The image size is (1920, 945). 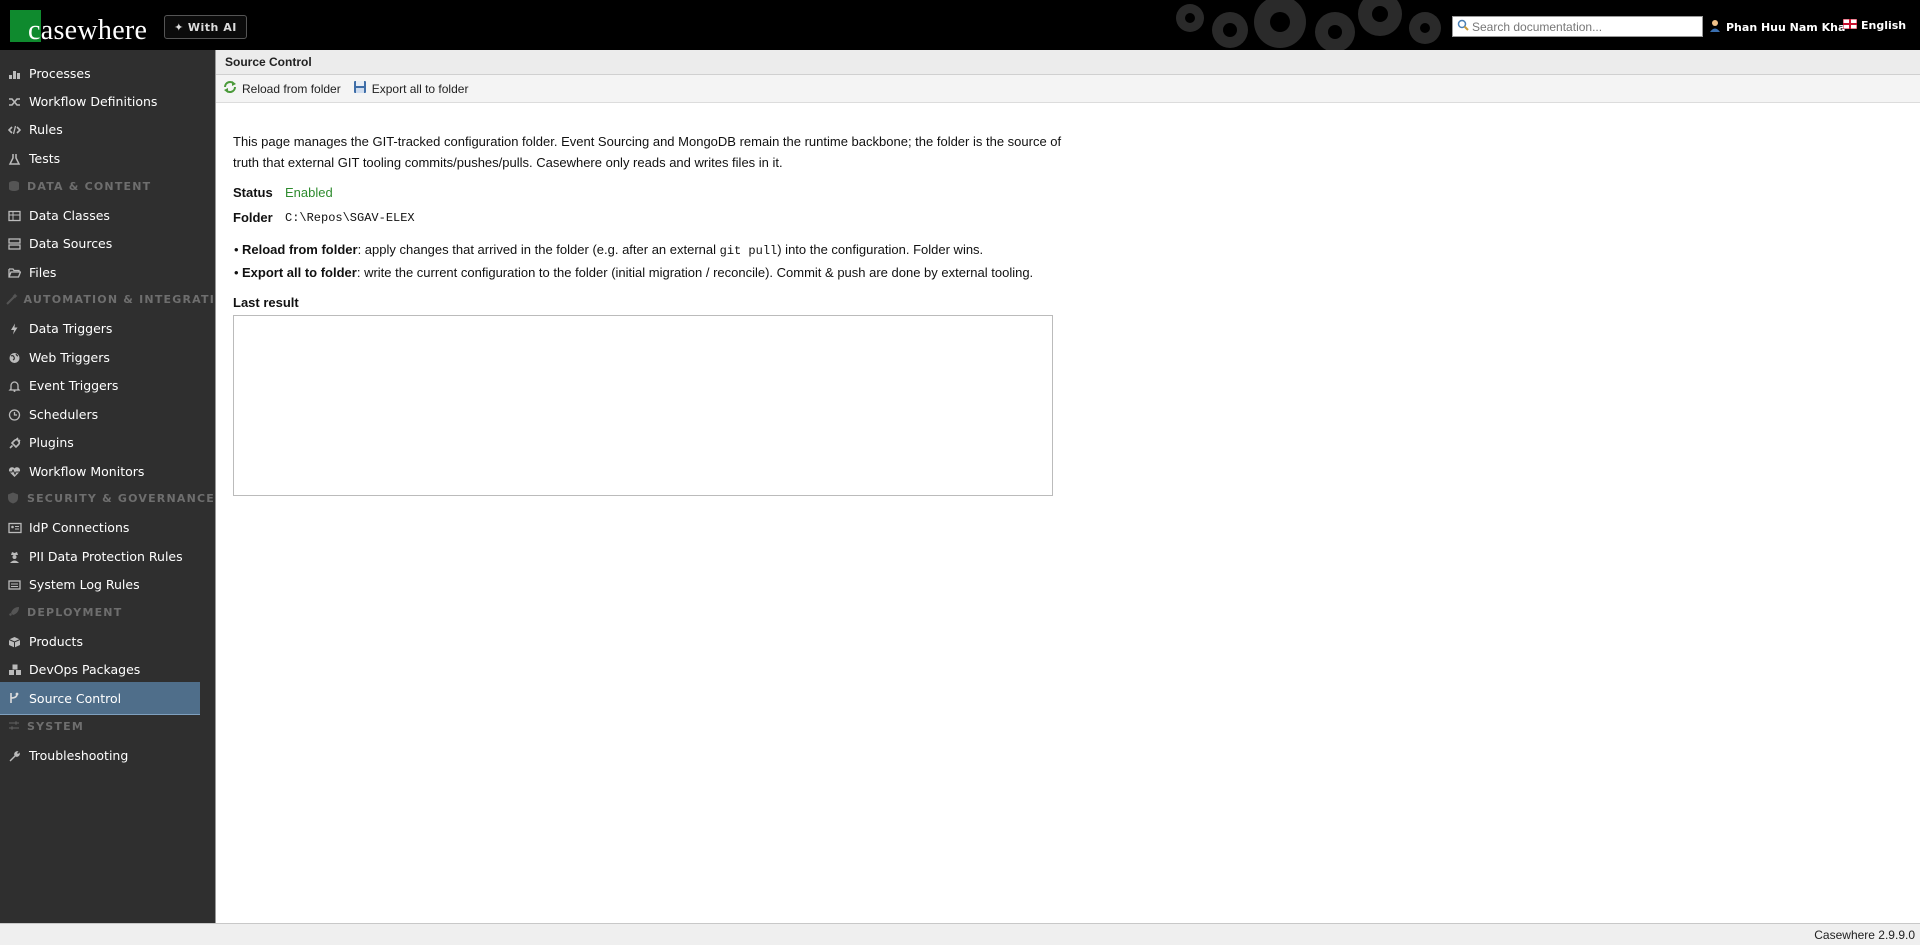 I want to click on uk-flag-icon, so click(x=1850, y=25).